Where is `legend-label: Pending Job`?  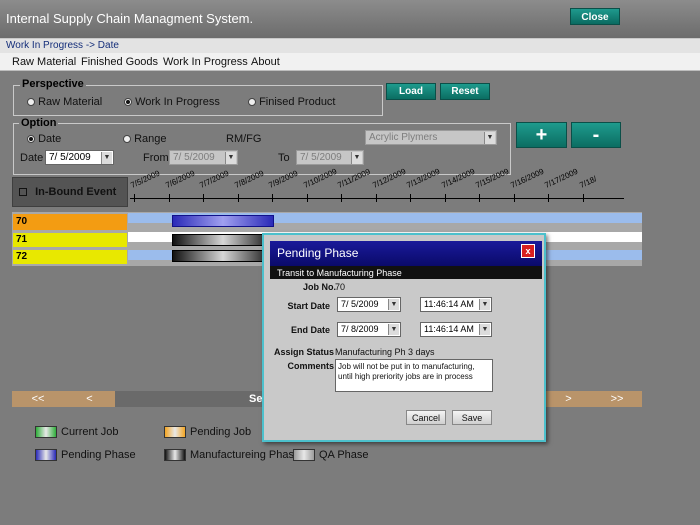 legend-label: Pending Job is located at coordinates (221, 432).